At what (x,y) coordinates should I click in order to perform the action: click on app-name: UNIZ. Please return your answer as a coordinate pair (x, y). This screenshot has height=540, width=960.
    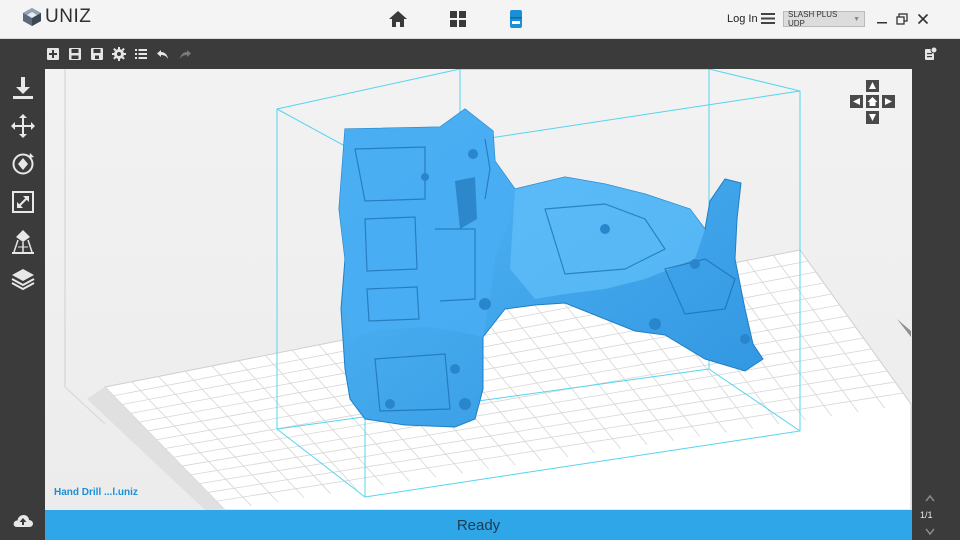
    Looking at the image, I should click on (68, 16).